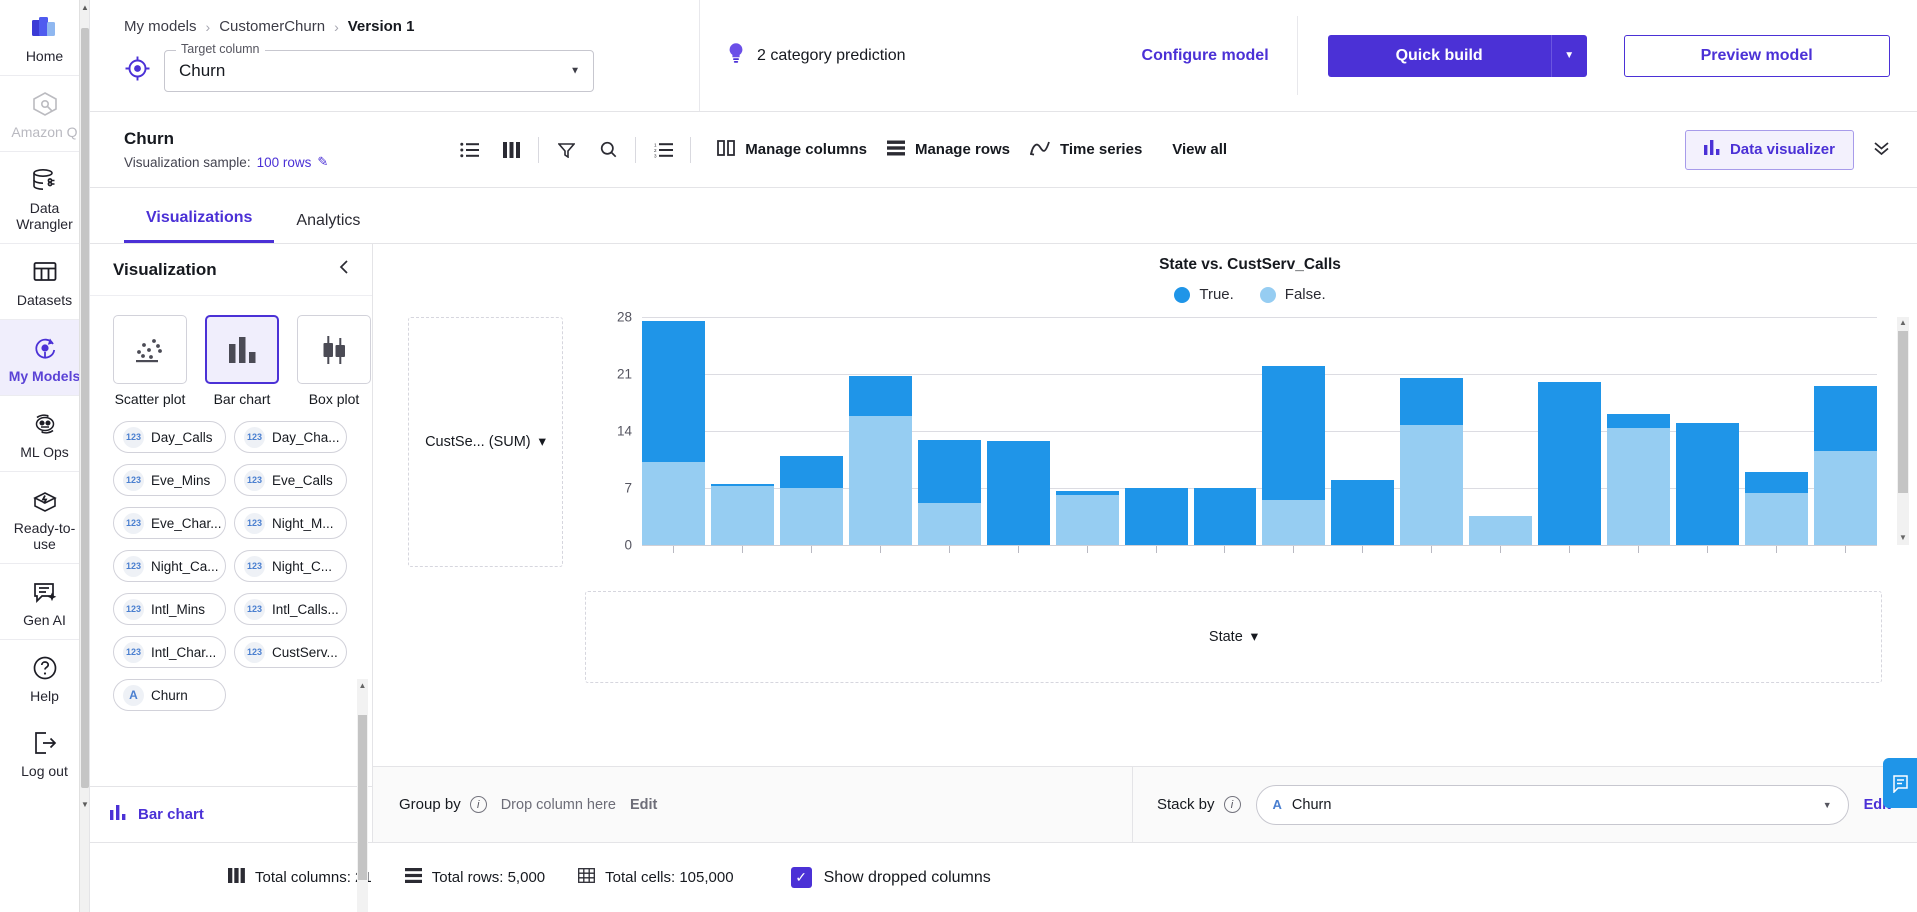 The image size is (1917, 912). I want to click on group-by-dropzone: Drop column here, so click(558, 805).